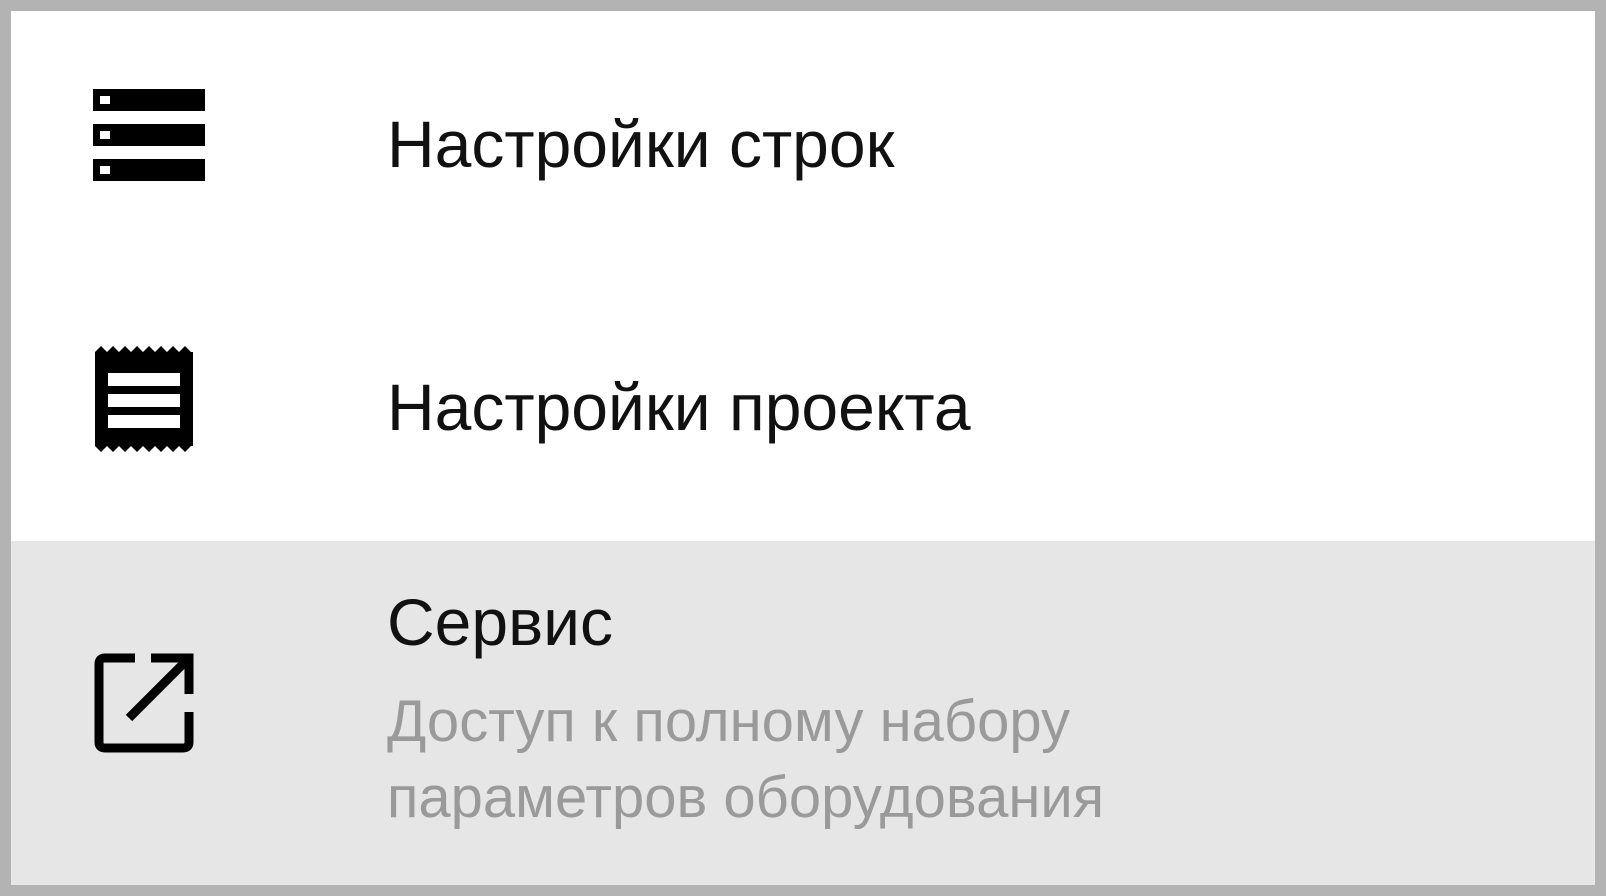 Image resolution: width=1606 pixels, height=896 pixels. What do you see at coordinates (641, 144) in the screenshot?
I see `menu-item-label: Настройки строк` at bounding box center [641, 144].